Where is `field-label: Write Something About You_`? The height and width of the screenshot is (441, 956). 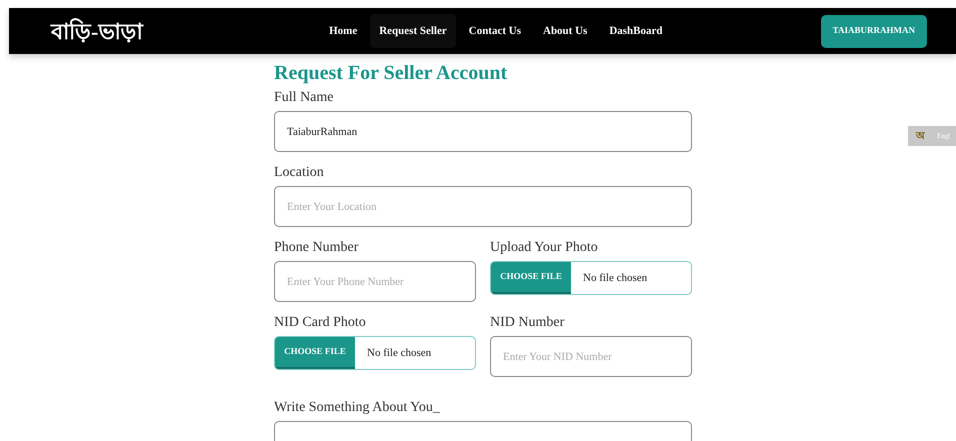 field-label: Write Something About You_ is located at coordinates (357, 408).